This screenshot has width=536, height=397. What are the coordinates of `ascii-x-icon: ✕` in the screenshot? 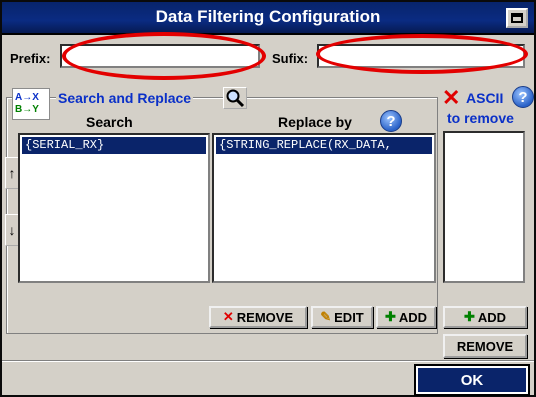 It's located at (451, 97).